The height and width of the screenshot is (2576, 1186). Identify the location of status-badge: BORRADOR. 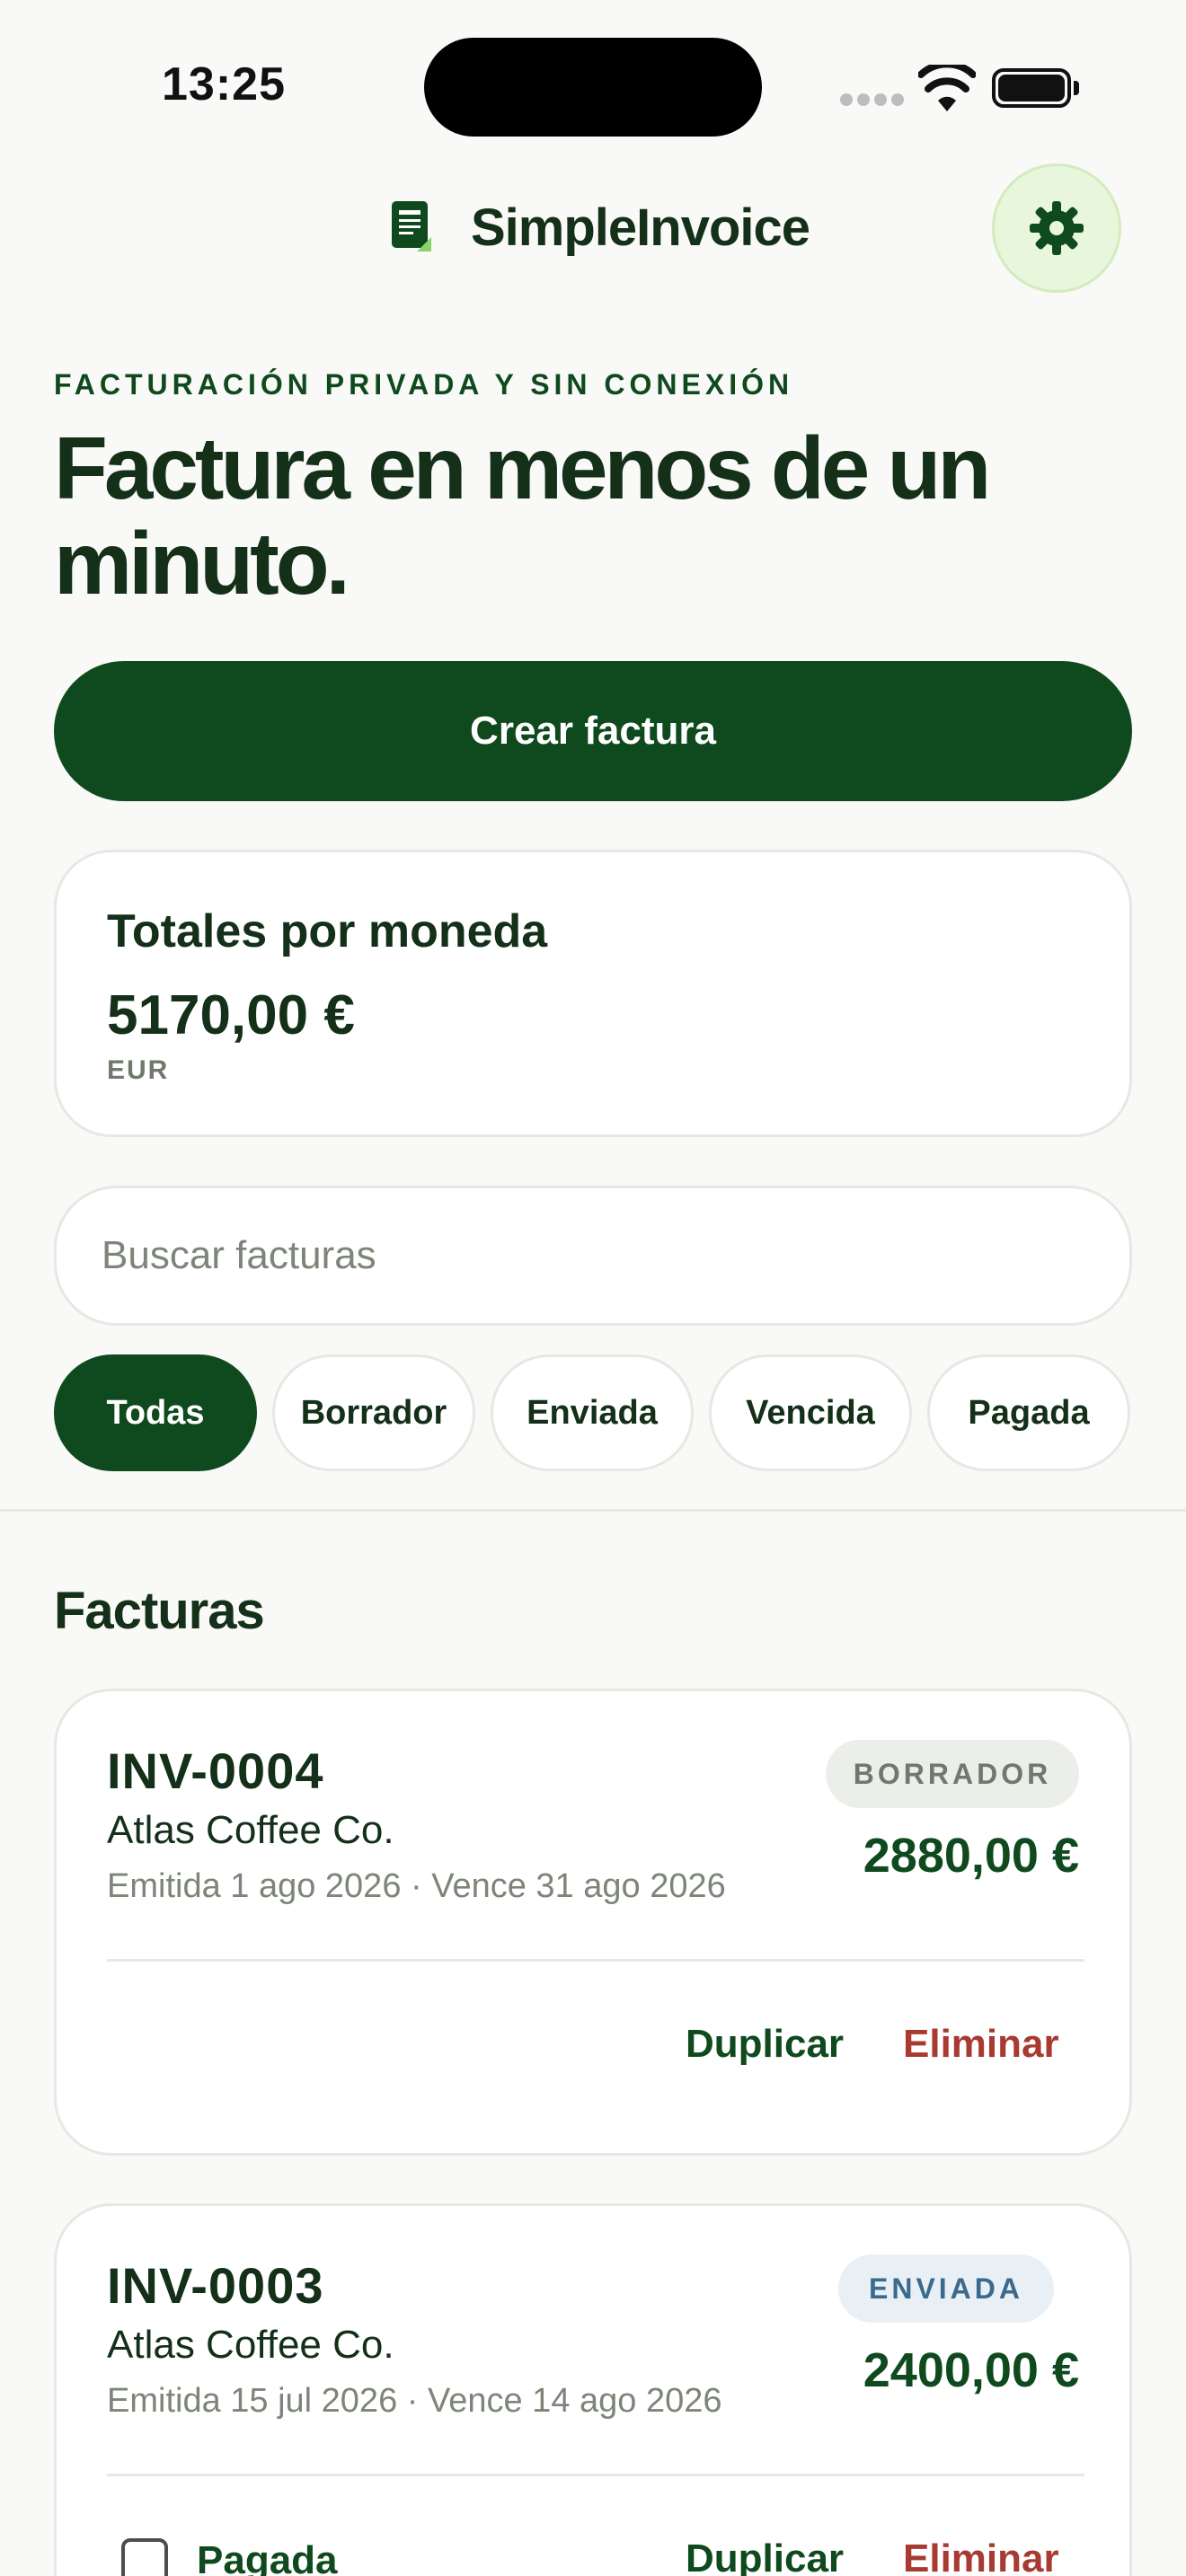
(952, 1774).